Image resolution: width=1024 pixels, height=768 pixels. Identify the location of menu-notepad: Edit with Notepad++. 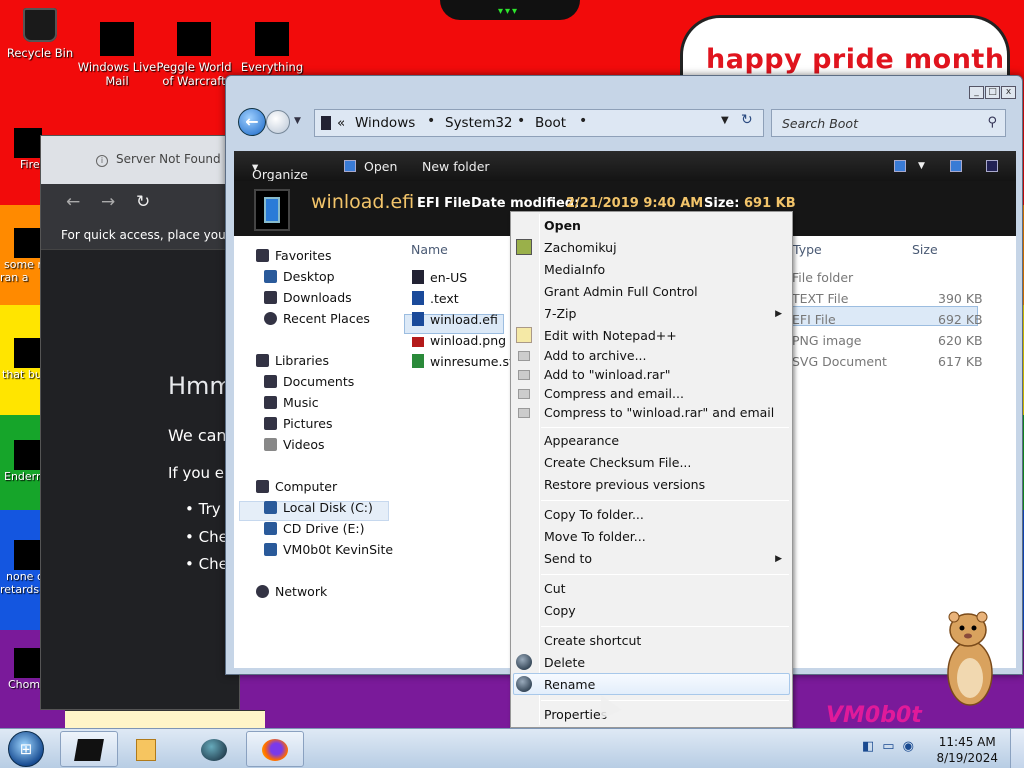
(610, 335).